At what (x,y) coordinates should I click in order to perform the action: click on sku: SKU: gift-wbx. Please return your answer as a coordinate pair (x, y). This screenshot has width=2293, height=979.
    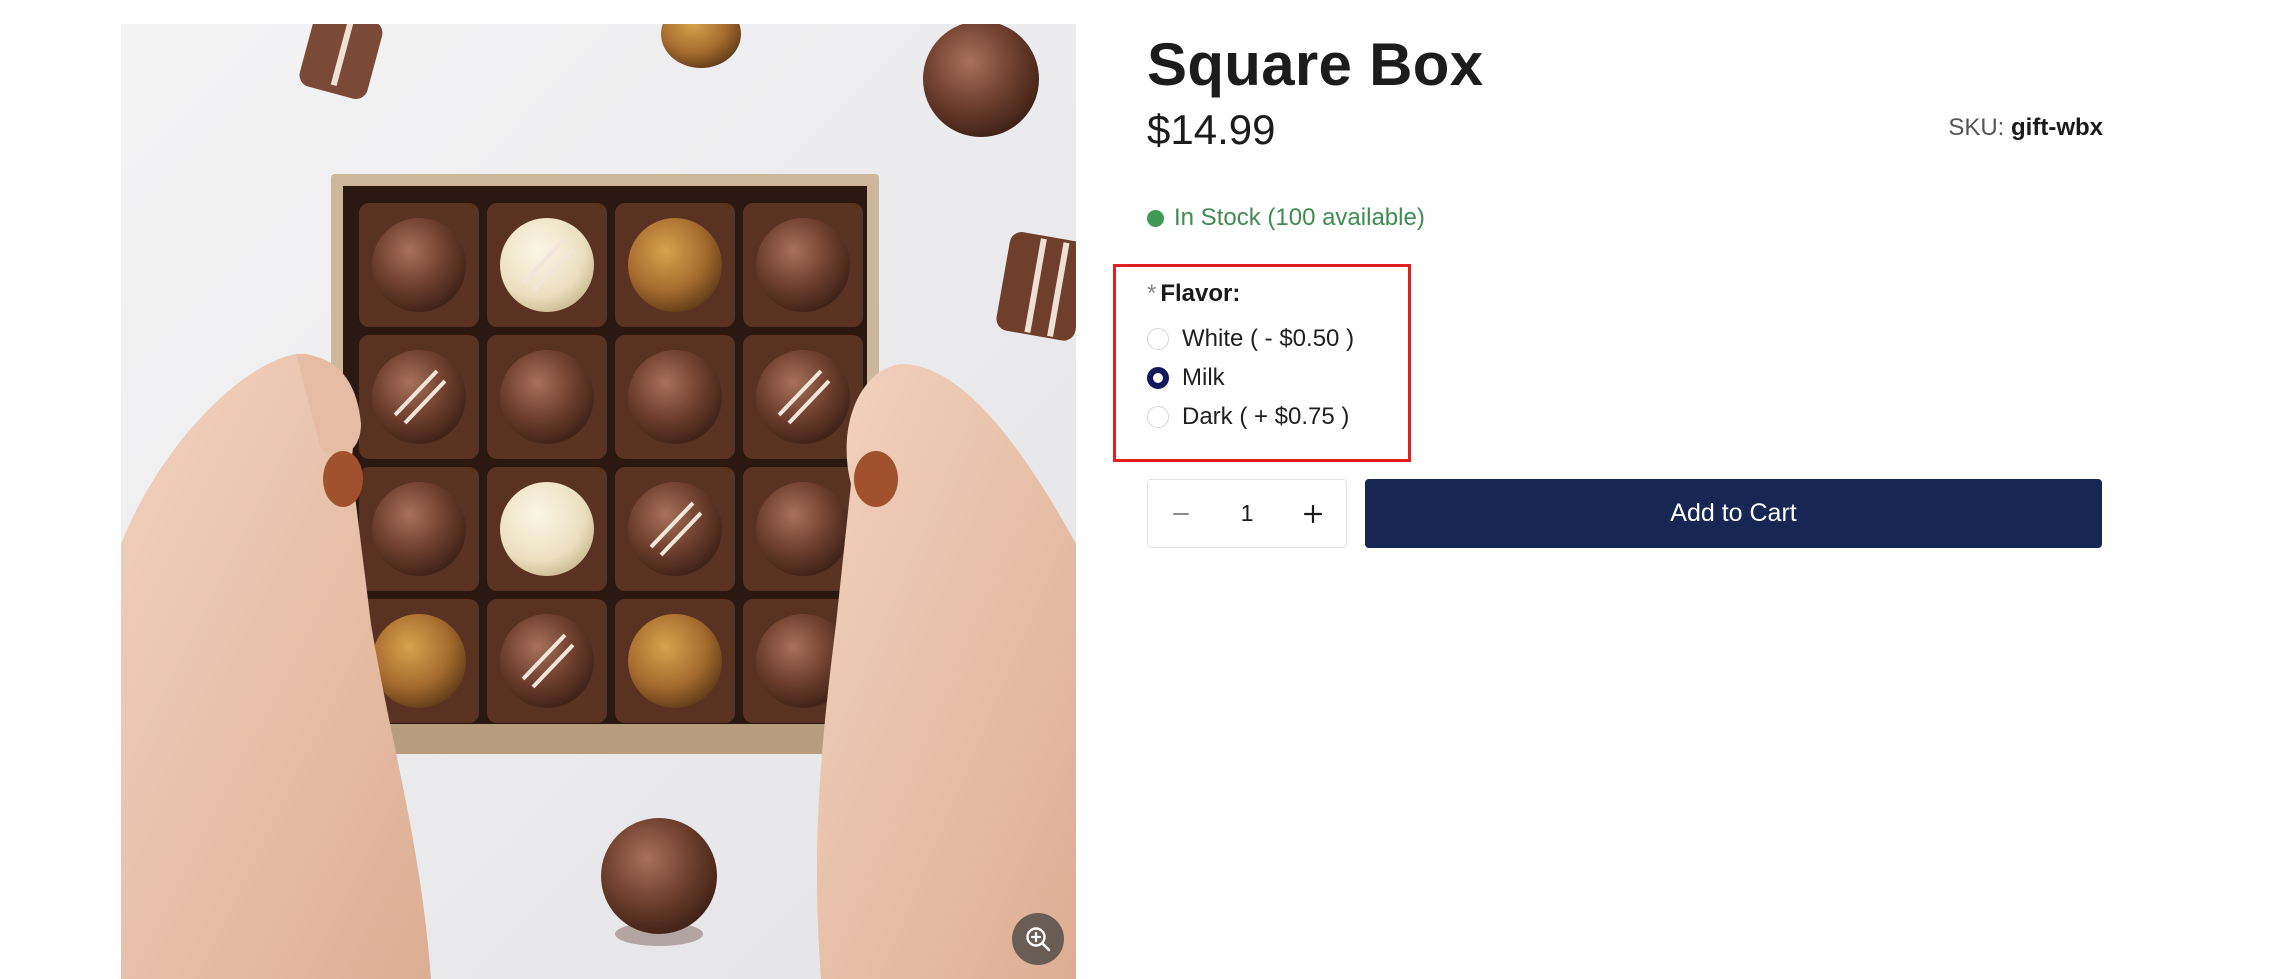
    Looking at the image, I should click on (2025, 128).